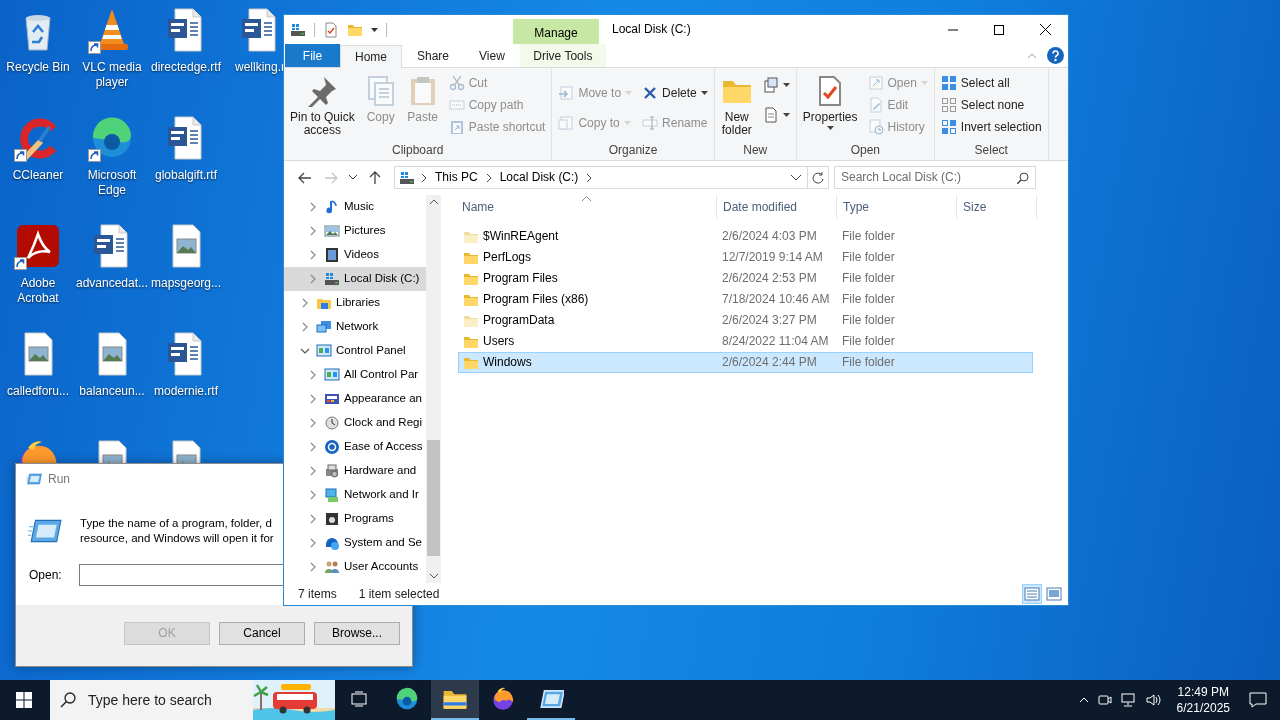 The width and height of the screenshot is (1280, 720). Describe the element at coordinates (185, 67) in the screenshot. I see `desktop-icon-label: directedge.rtf` at that location.